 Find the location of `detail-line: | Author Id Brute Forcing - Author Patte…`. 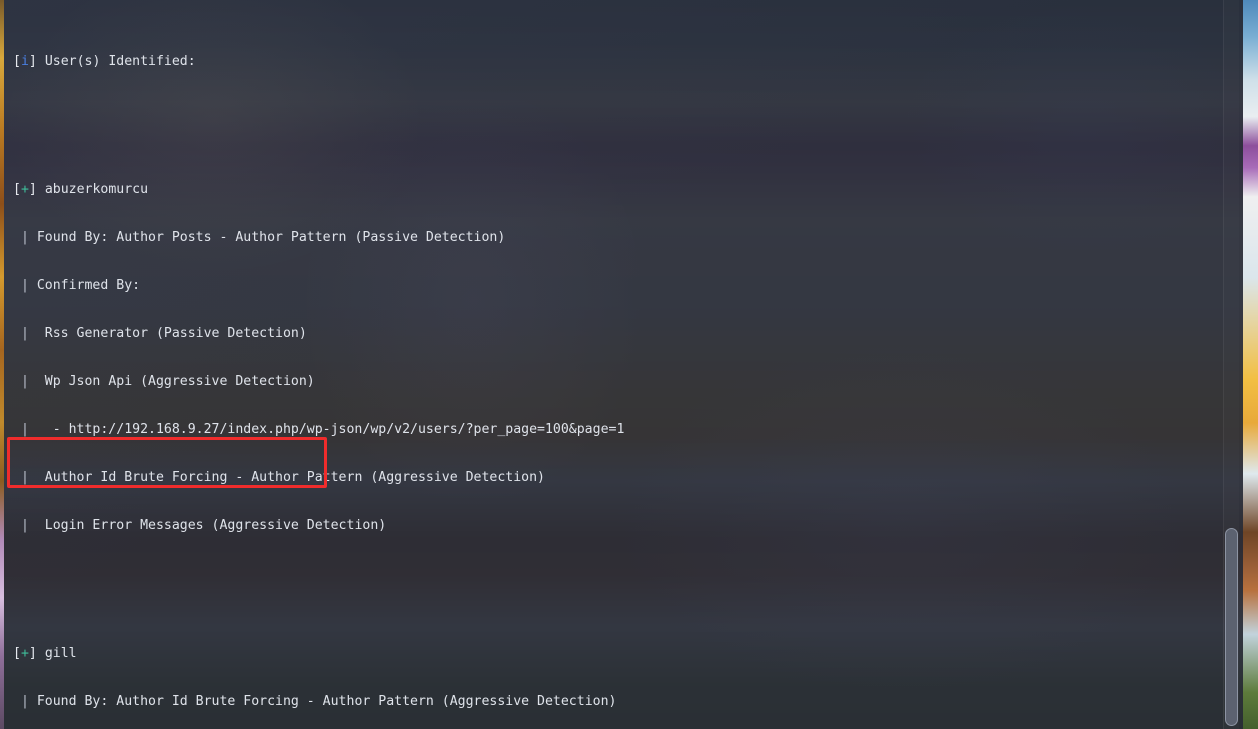

detail-line: | Author Id Brute Forcing - Author Patte… is located at coordinates (628, 478).